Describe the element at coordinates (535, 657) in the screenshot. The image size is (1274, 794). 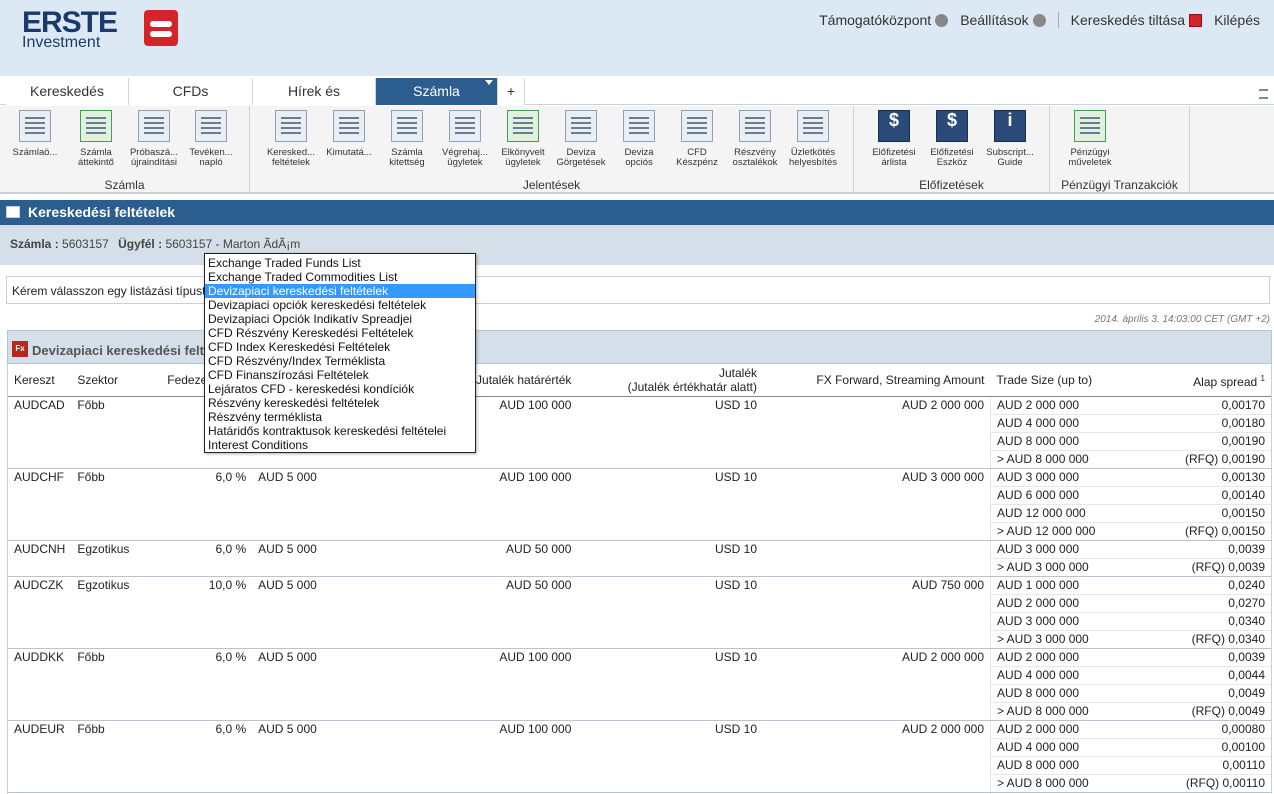
I see `cell-threshold: AUD 100 000` at that location.